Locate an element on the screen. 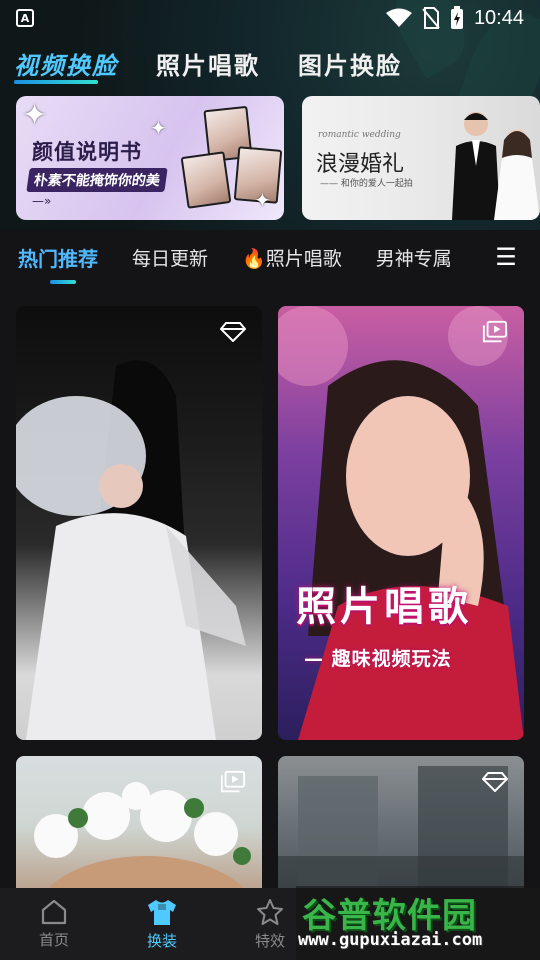  arrow-icon: —» is located at coordinates (42, 201).